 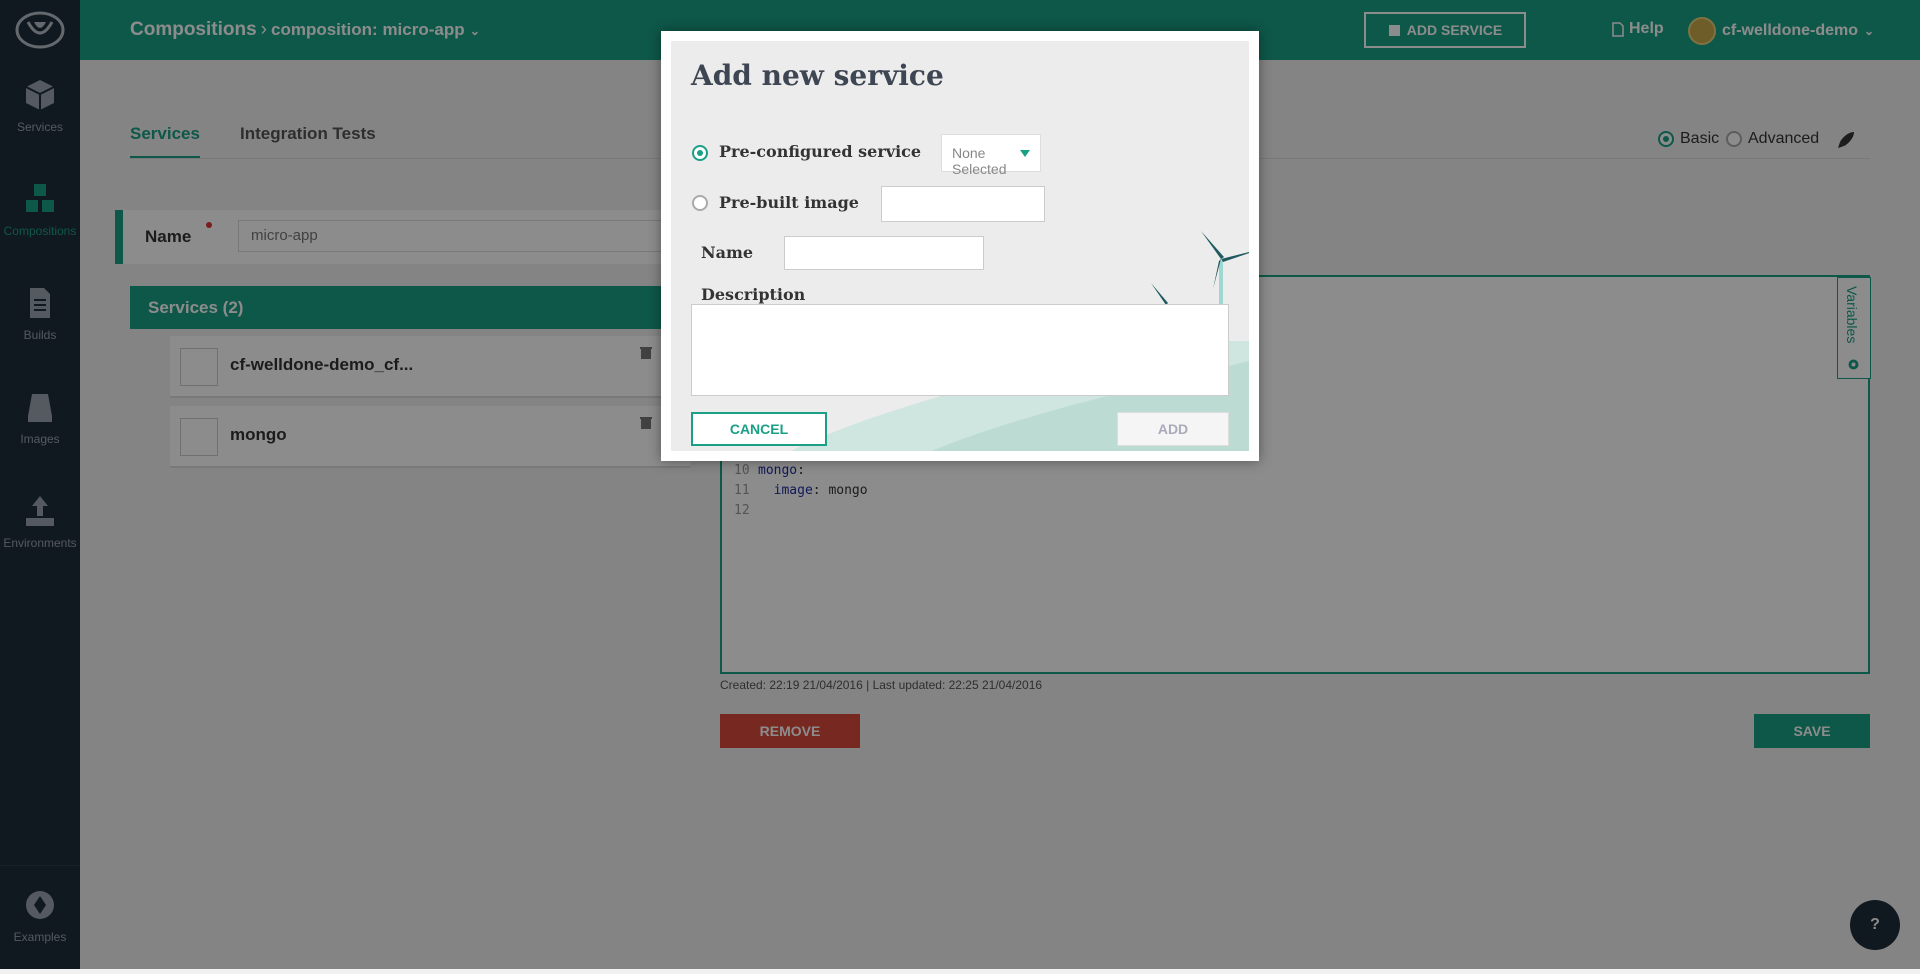 What do you see at coordinates (1025, 153) in the screenshot?
I see `chevron-down-icon` at bounding box center [1025, 153].